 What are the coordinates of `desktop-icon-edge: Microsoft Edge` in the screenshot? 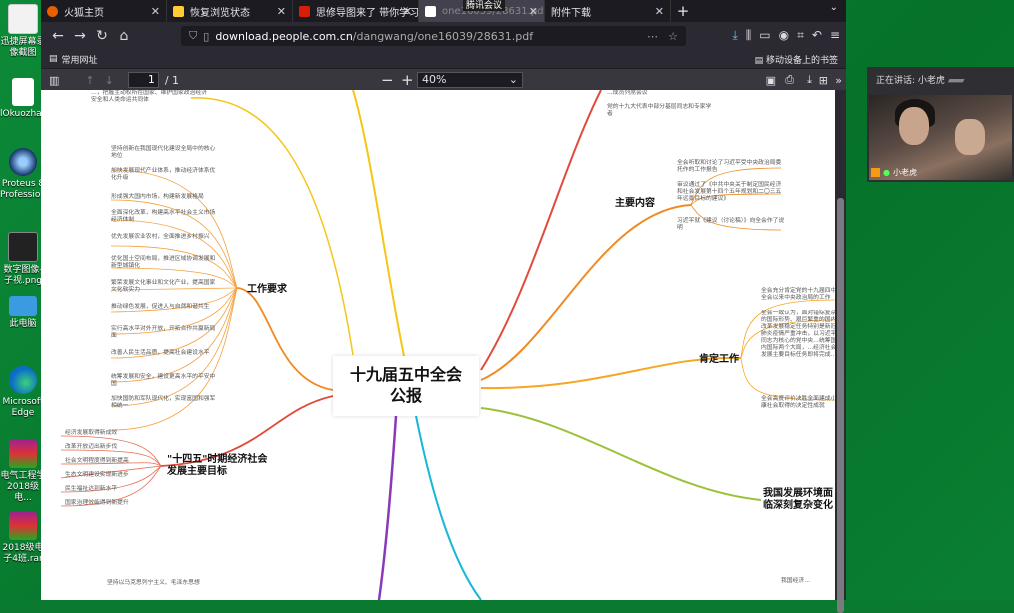 It's located at (23, 392).